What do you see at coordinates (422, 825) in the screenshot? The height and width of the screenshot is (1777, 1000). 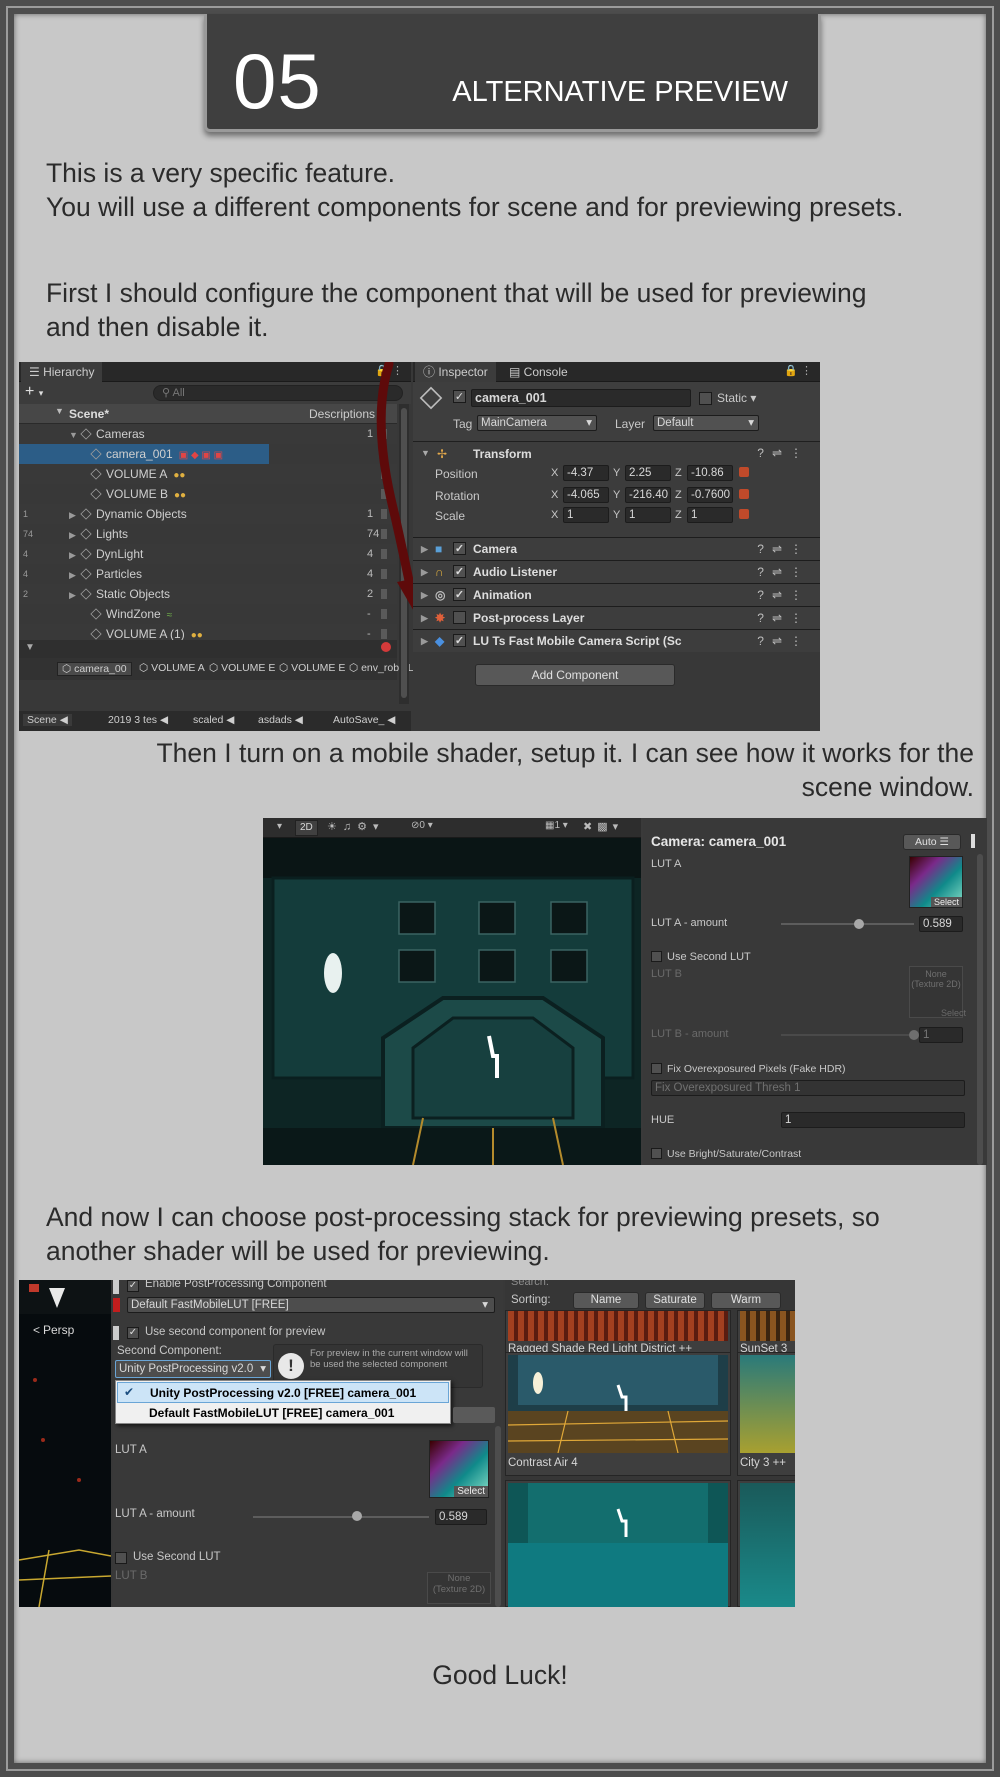 I see `hidden-objects-icon: ⊘0 ▾` at bounding box center [422, 825].